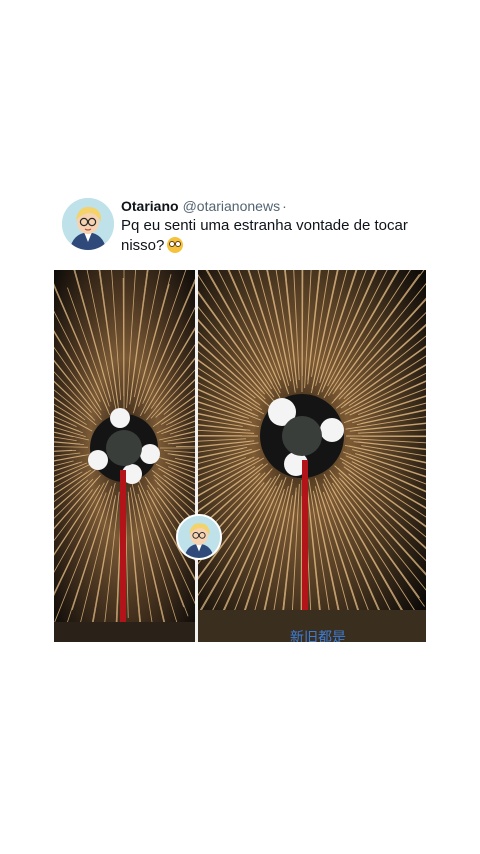 The height and width of the screenshot is (854, 480). What do you see at coordinates (232, 206) in the screenshot?
I see `user-handle: @otarianonews` at bounding box center [232, 206].